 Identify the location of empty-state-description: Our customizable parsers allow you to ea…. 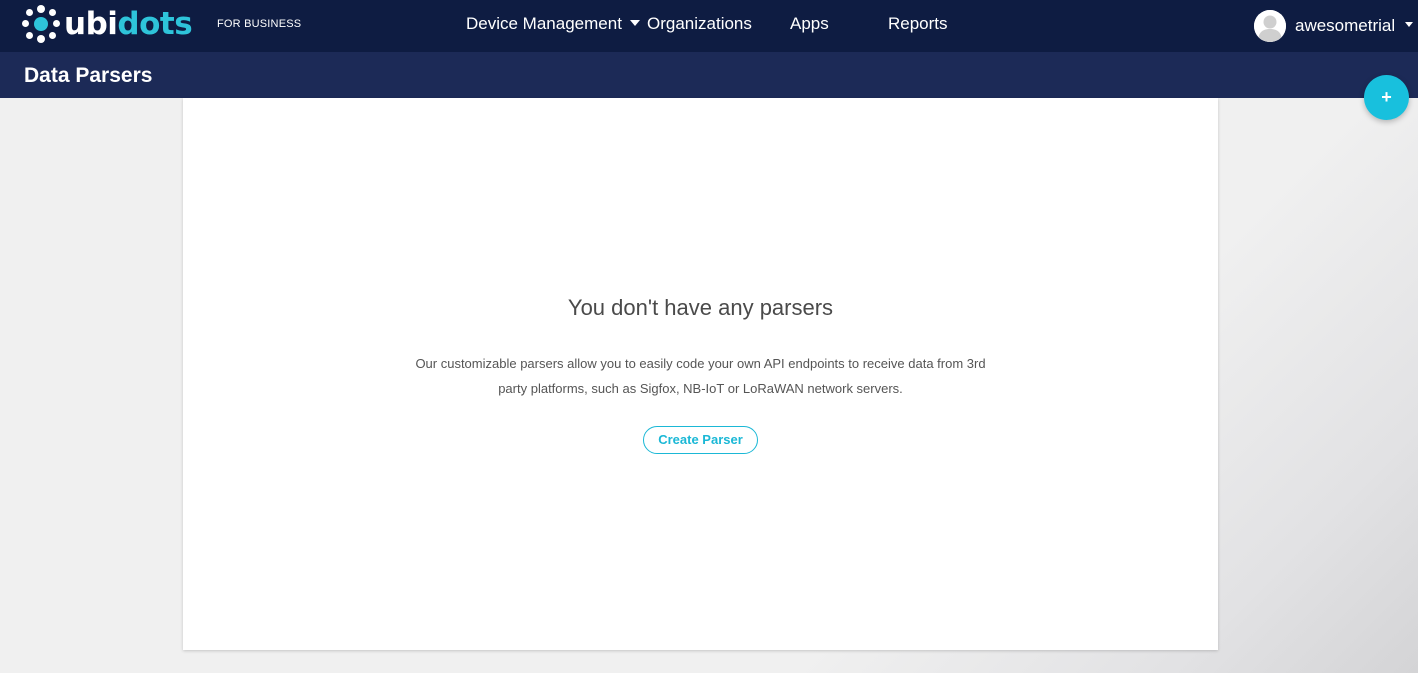
(700, 376).